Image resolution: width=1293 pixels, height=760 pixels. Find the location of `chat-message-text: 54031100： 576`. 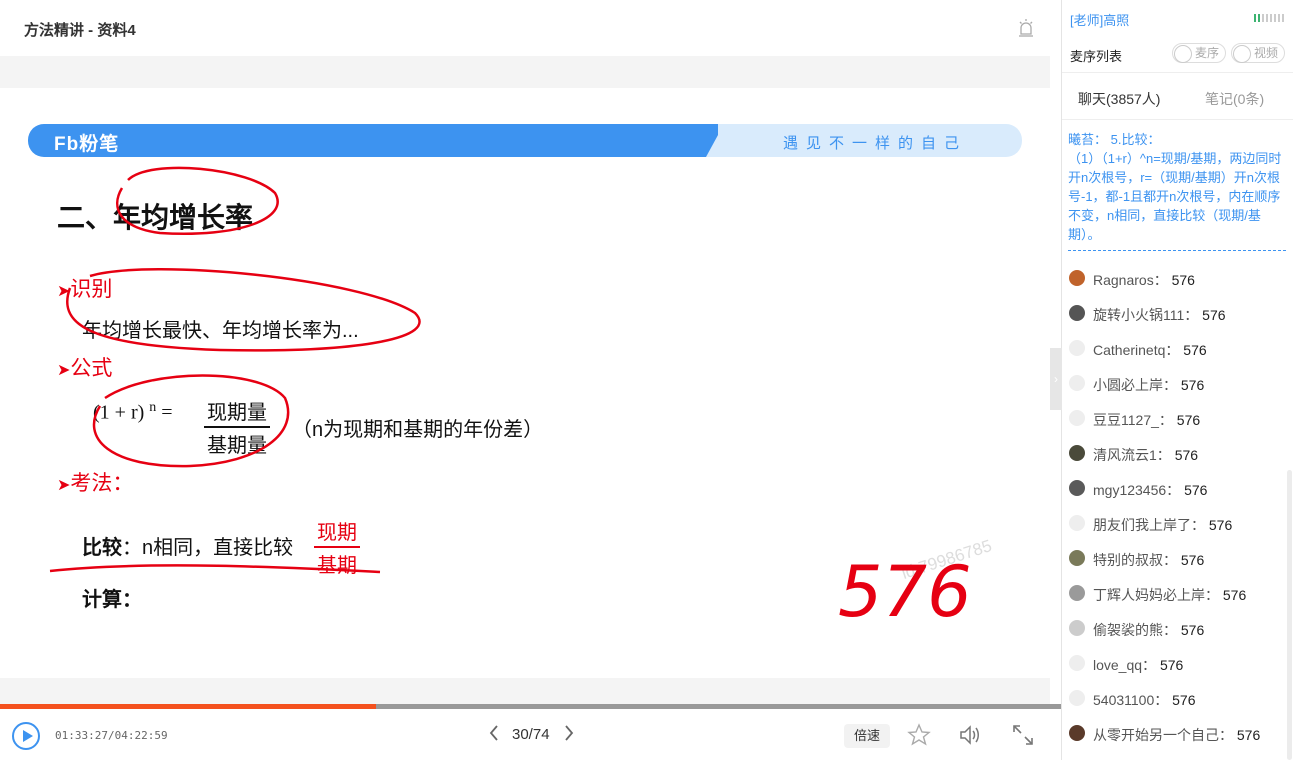

chat-message-text: 54031100： 576 is located at coordinates (1144, 700).